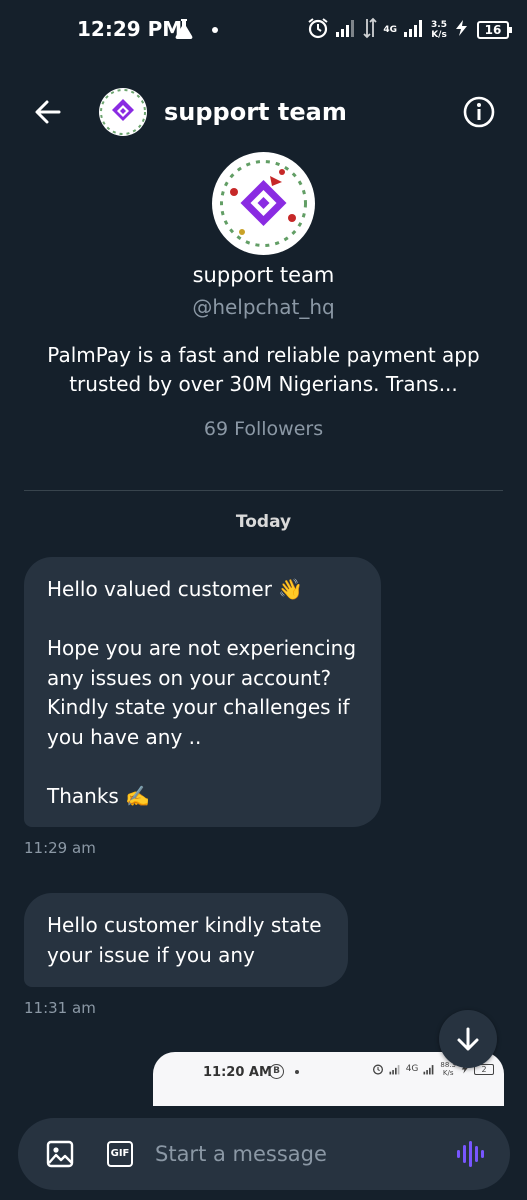 The image size is (527, 1200). I want to click on alarm-icon, so click(318, 30).